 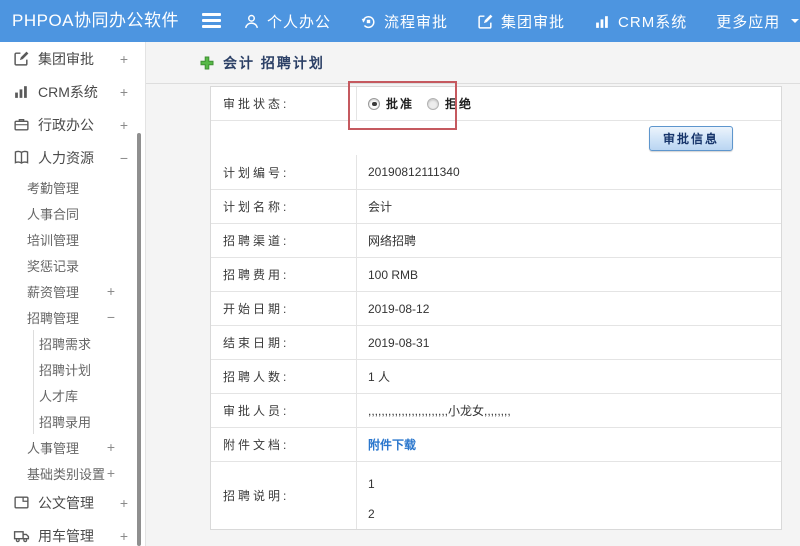 What do you see at coordinates (392, 241) in the screenshot?
I see `field-value-recruit-channel: 网络招聘` at bounding box center [392, 241].